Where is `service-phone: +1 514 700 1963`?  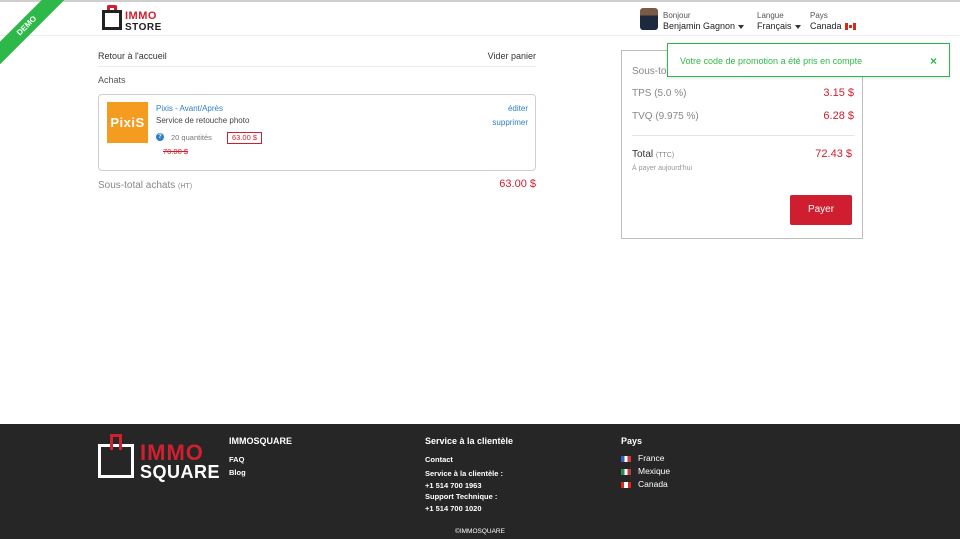
service-phone: +1 514 700 1963 is located at coordinates (453, 485).